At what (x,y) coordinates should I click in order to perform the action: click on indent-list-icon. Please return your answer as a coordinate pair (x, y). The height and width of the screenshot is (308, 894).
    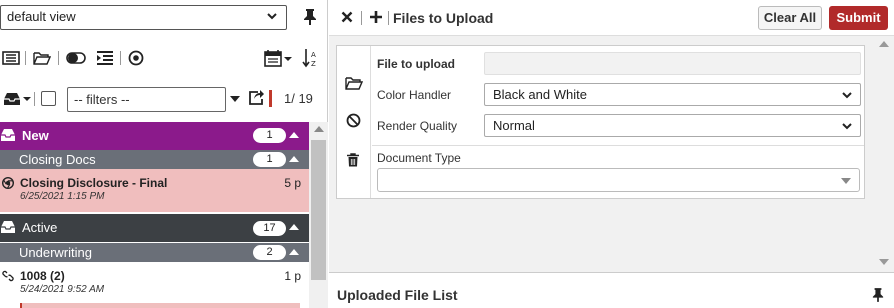
    Looking at the image, I should click on (105, 58).